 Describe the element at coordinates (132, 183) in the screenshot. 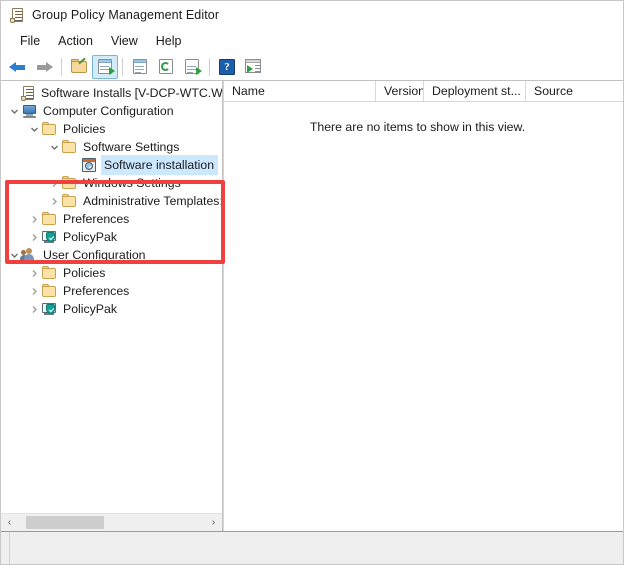

I see `tree-item-label: Windows Settings` at that location.